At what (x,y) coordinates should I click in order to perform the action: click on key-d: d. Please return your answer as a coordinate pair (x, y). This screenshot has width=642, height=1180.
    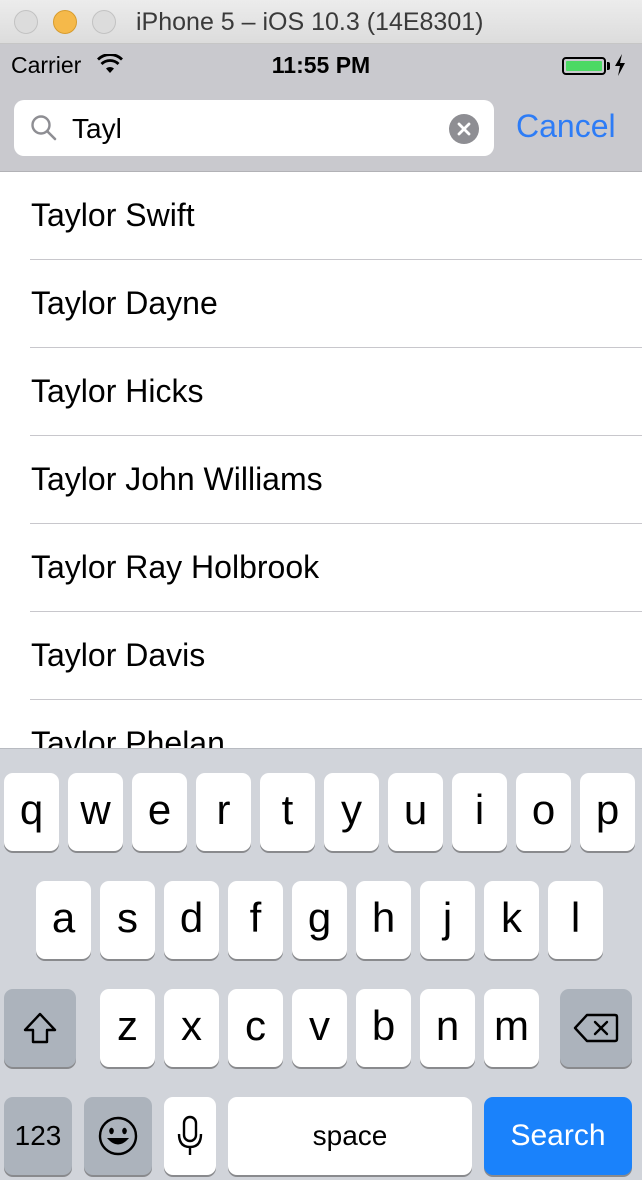
    Looking at the image, I should click on (191, 920).